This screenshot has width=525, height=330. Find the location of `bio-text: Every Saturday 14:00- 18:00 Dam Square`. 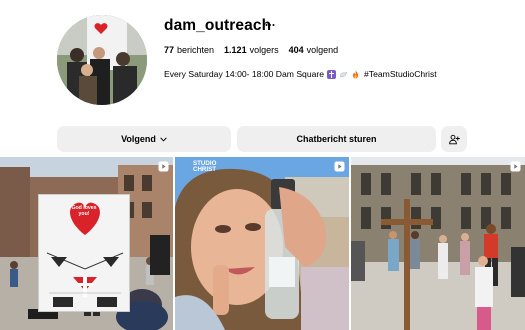

bio-text: Every Saturday 14:00- 18:00 Dam Square is located at coordinates (244, 74).